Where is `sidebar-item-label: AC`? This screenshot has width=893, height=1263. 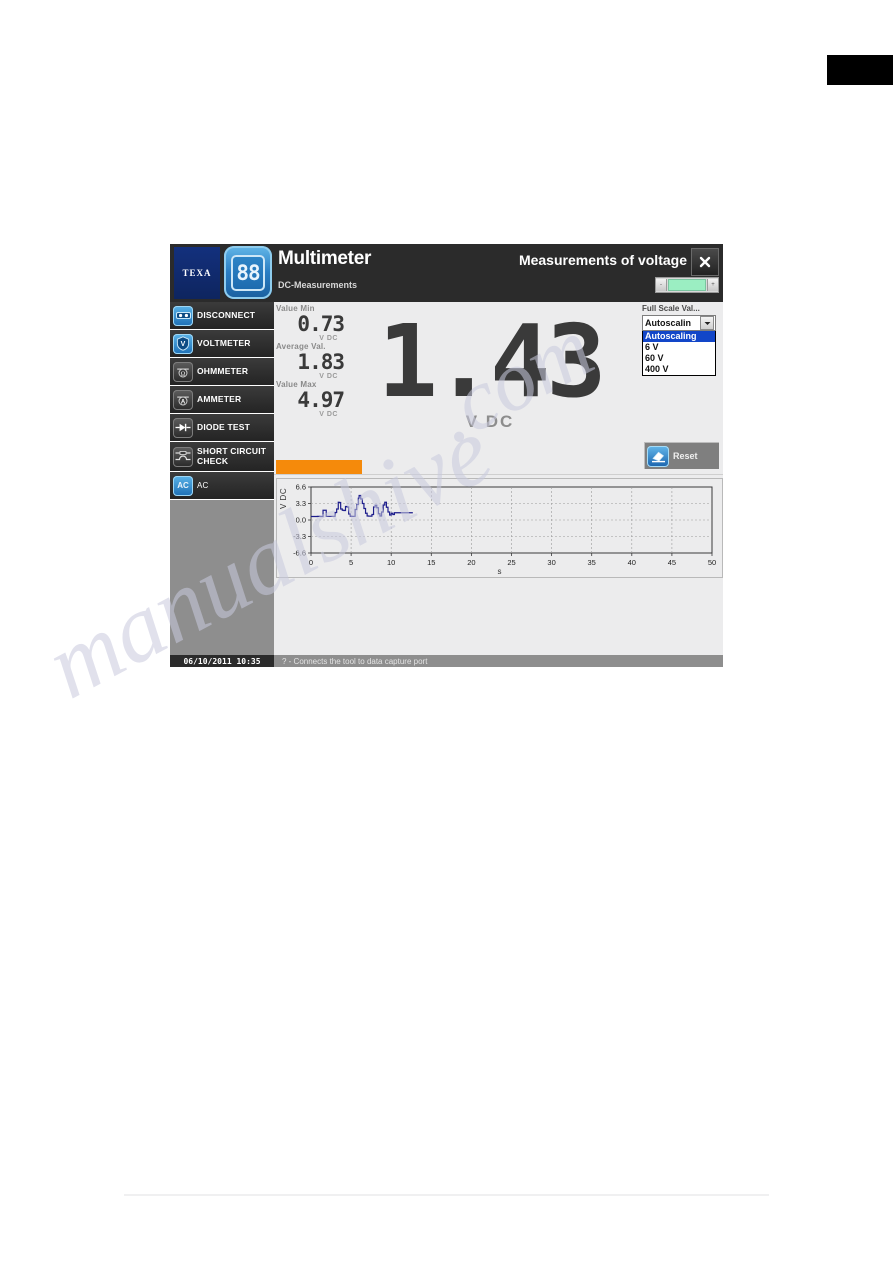 sidebar-item-label: AC is located at coordinates (203, 485).